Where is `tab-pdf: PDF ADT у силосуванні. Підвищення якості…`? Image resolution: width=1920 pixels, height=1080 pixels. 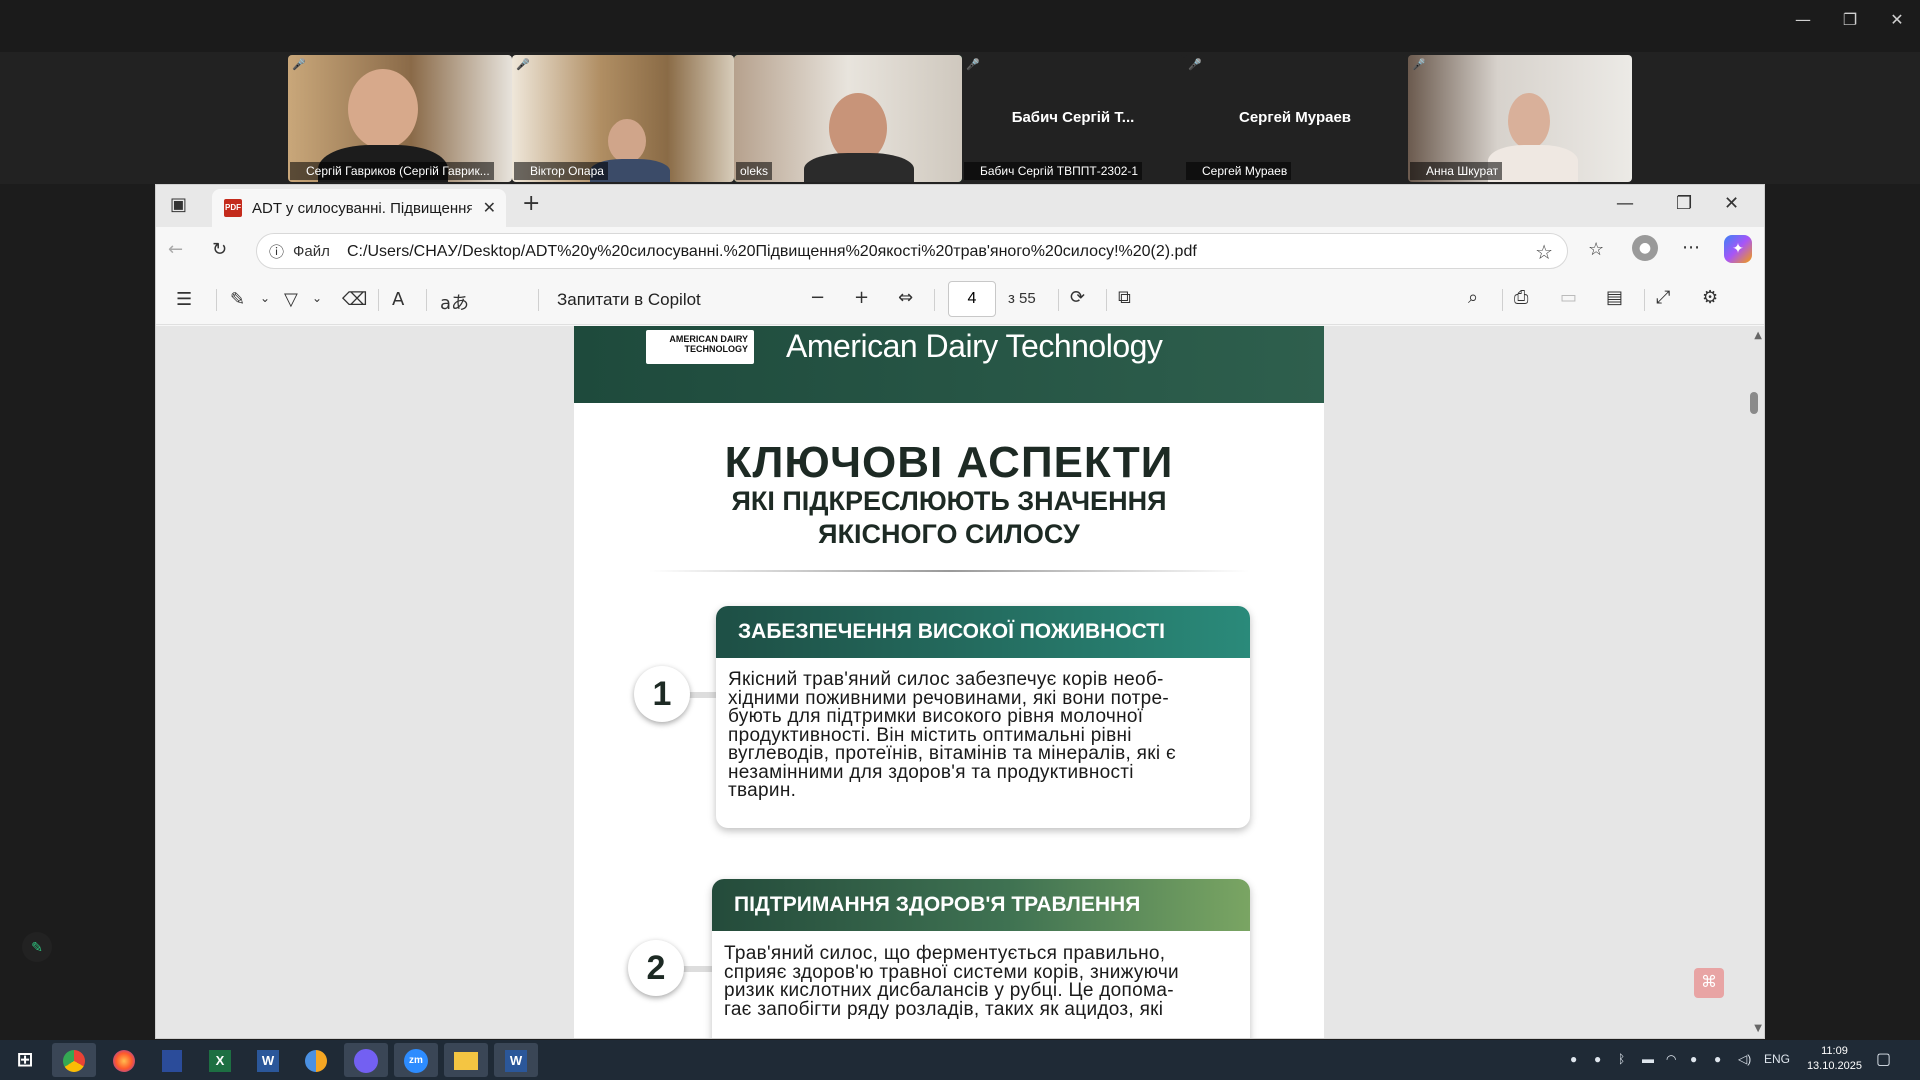 tab-pdf: PDF ADT у силосуванні. Підвищення якості… is located at coordinates (359, 208).